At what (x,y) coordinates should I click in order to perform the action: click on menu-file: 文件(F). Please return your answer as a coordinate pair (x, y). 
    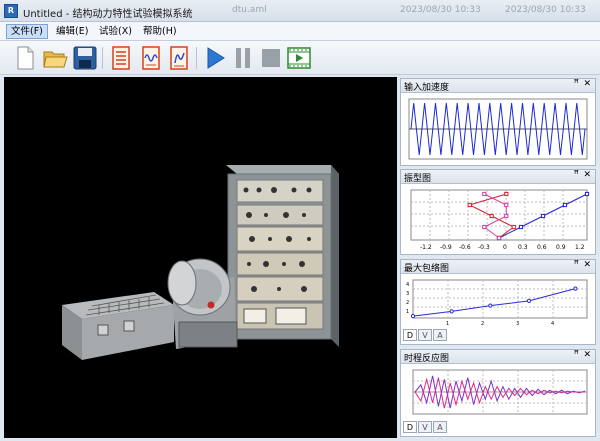
    Looking at the image, I should click on (27, 31).